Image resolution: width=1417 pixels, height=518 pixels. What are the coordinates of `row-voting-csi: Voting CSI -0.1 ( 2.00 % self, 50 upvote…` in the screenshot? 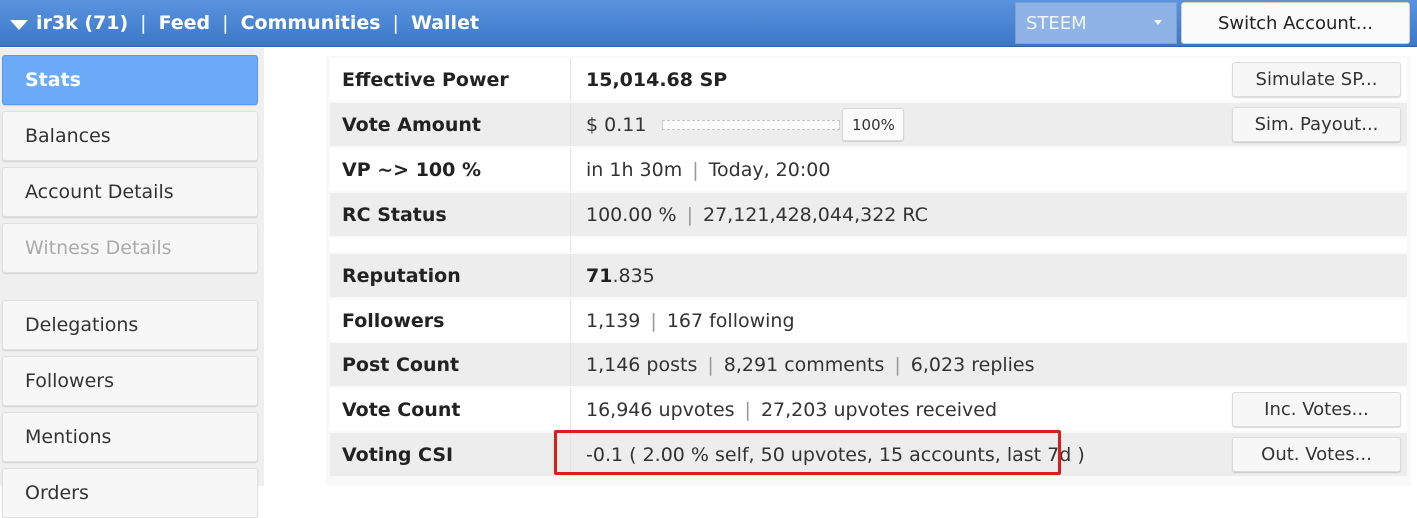 It's located at (868, 454).